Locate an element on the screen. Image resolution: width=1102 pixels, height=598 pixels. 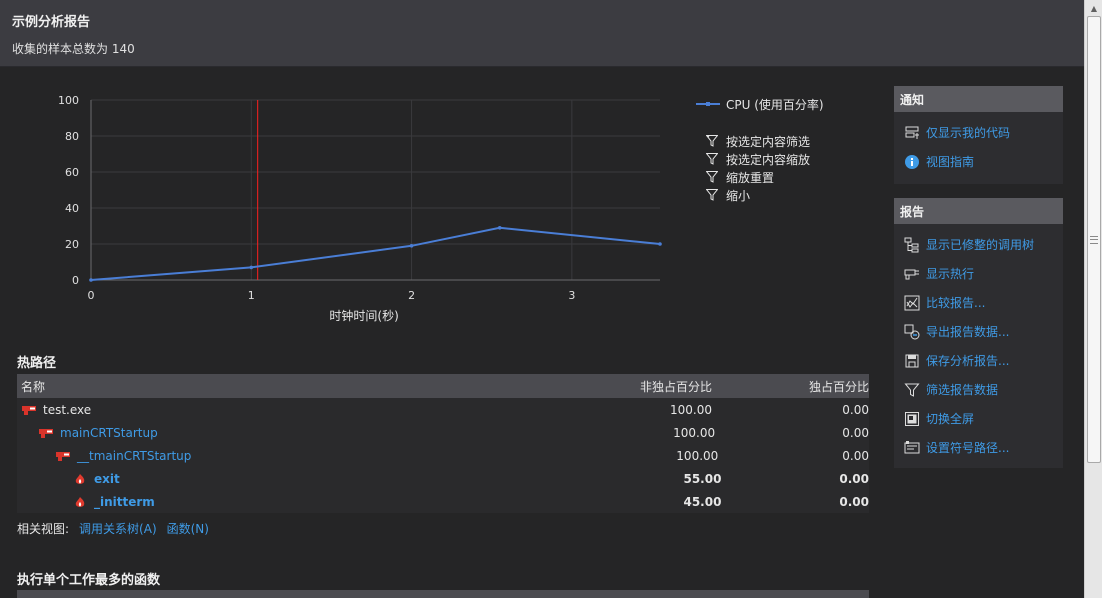
just-my-code-icon is located at coordinates (912, 132).